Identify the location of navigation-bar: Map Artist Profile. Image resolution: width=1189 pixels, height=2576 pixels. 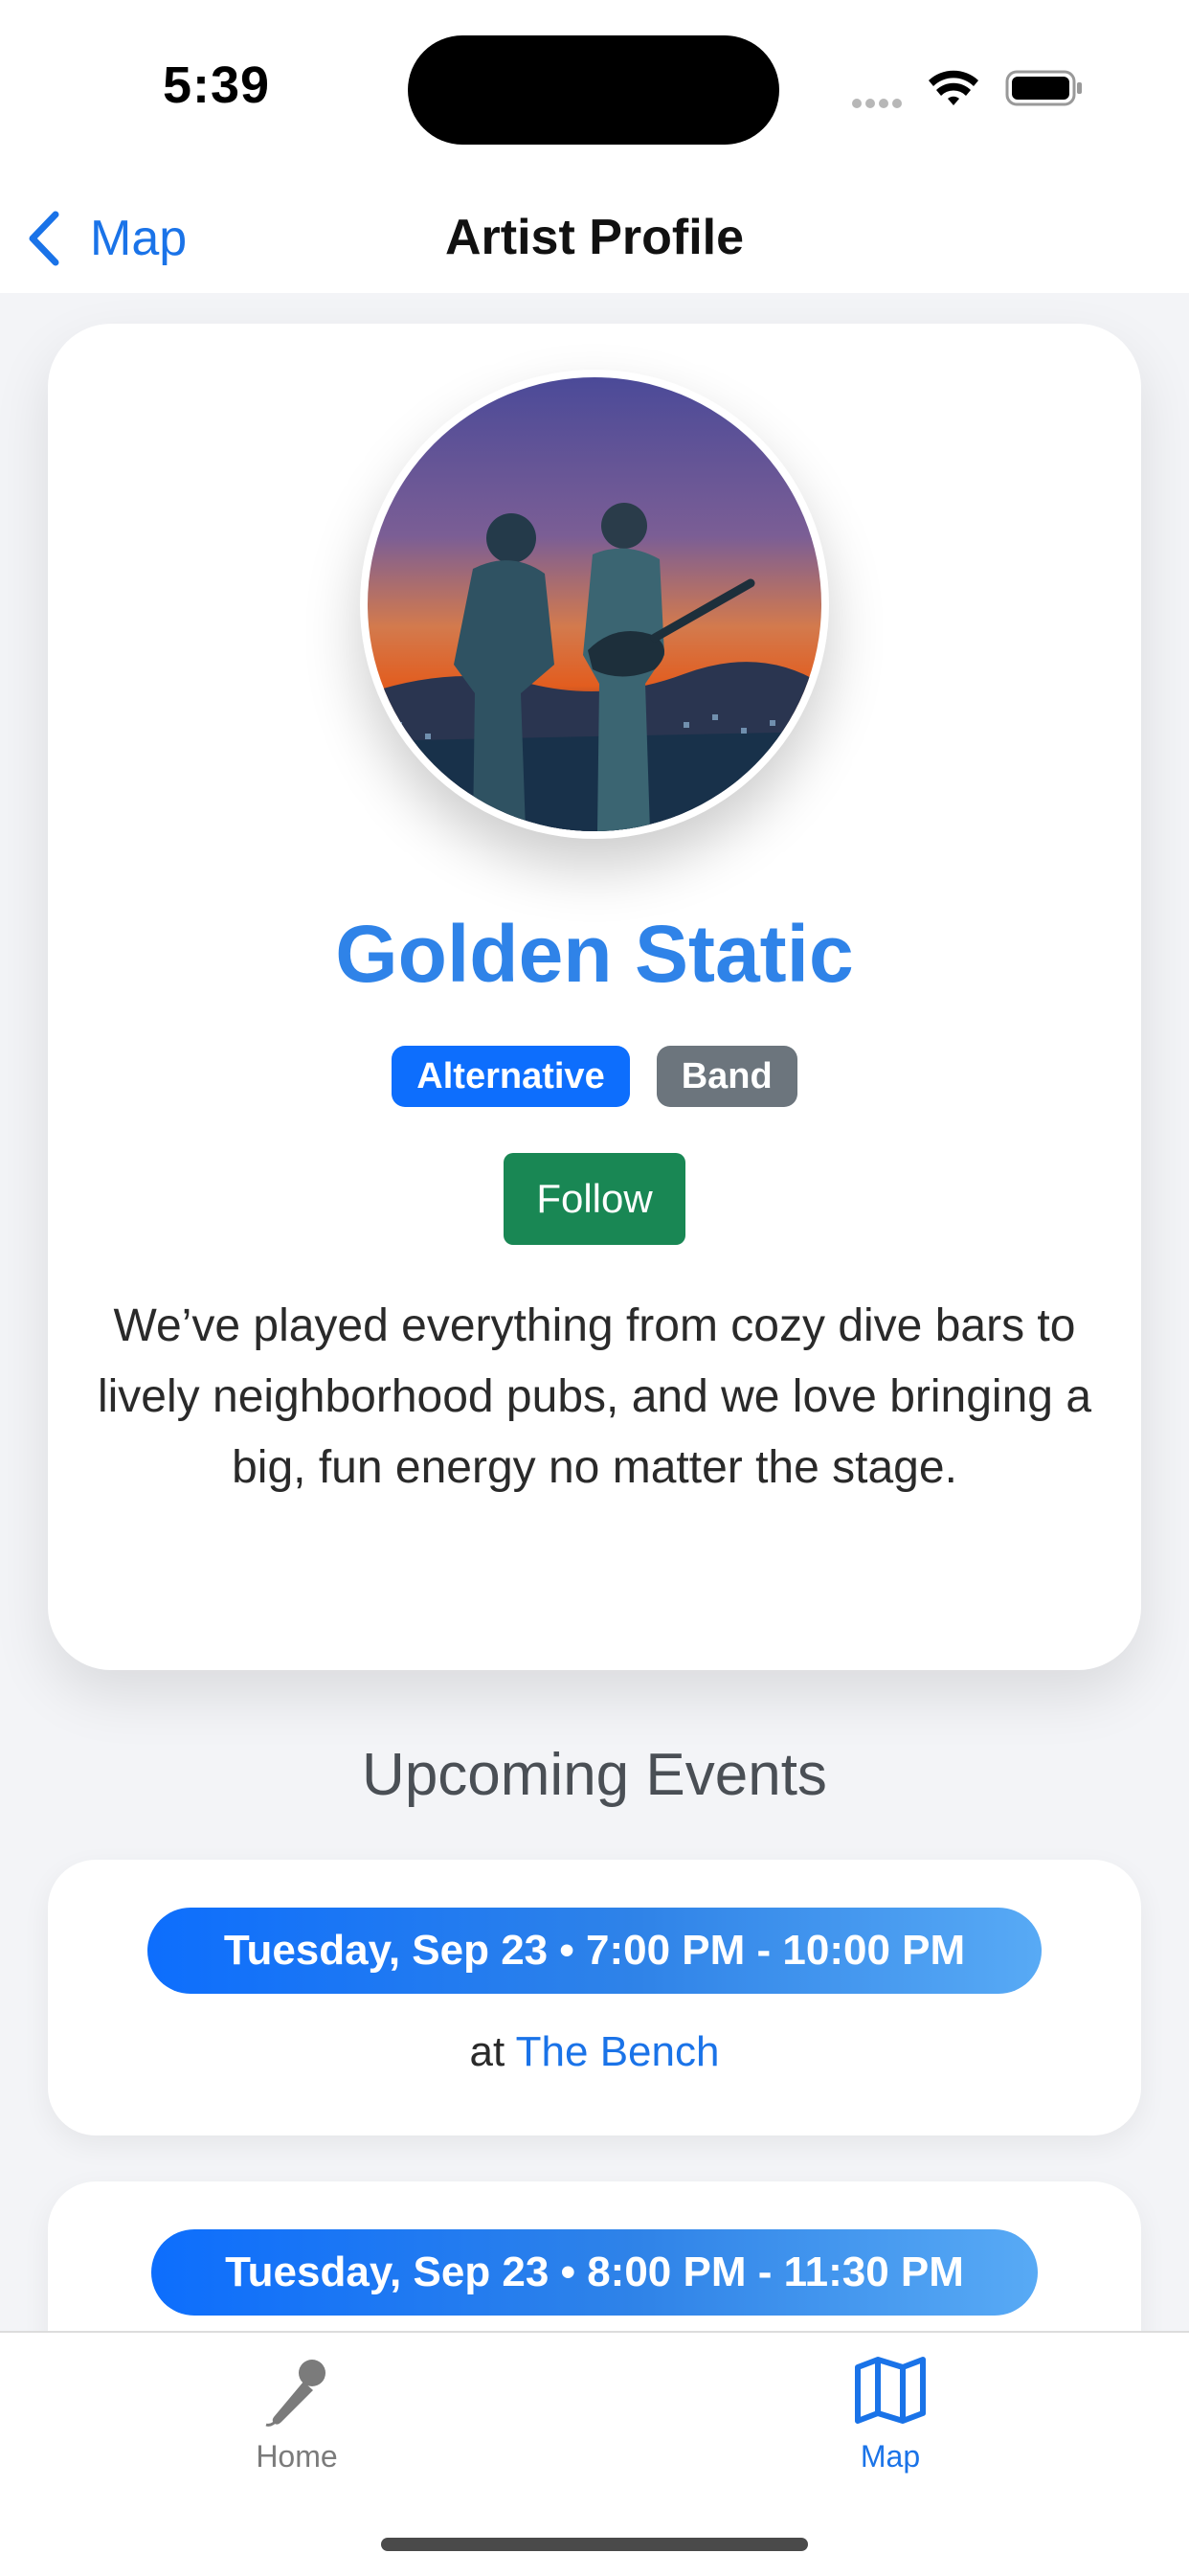
(594, 237).